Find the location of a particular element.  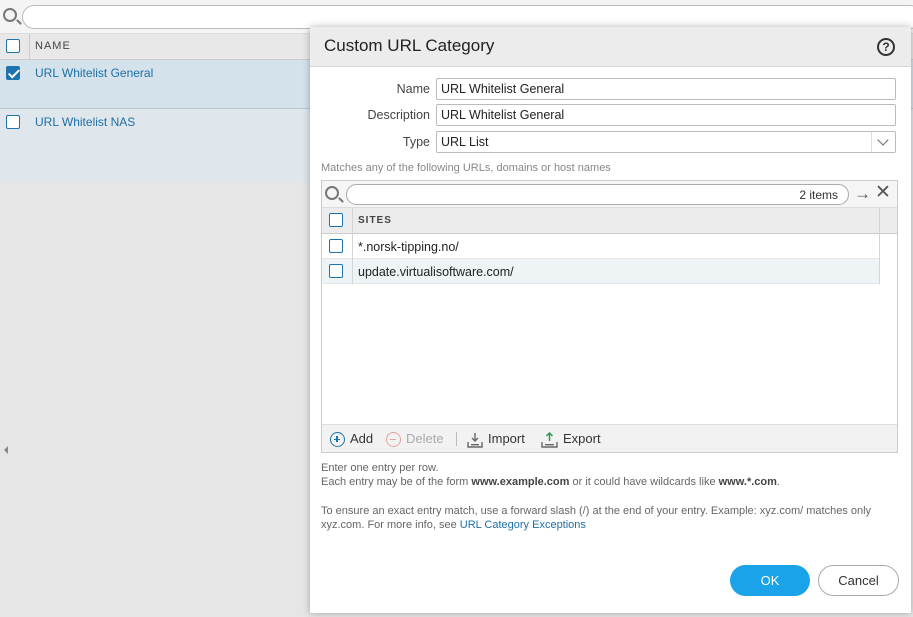

dialog-title-bar: Custom URL Category ? is located at coordinates (610, 47).